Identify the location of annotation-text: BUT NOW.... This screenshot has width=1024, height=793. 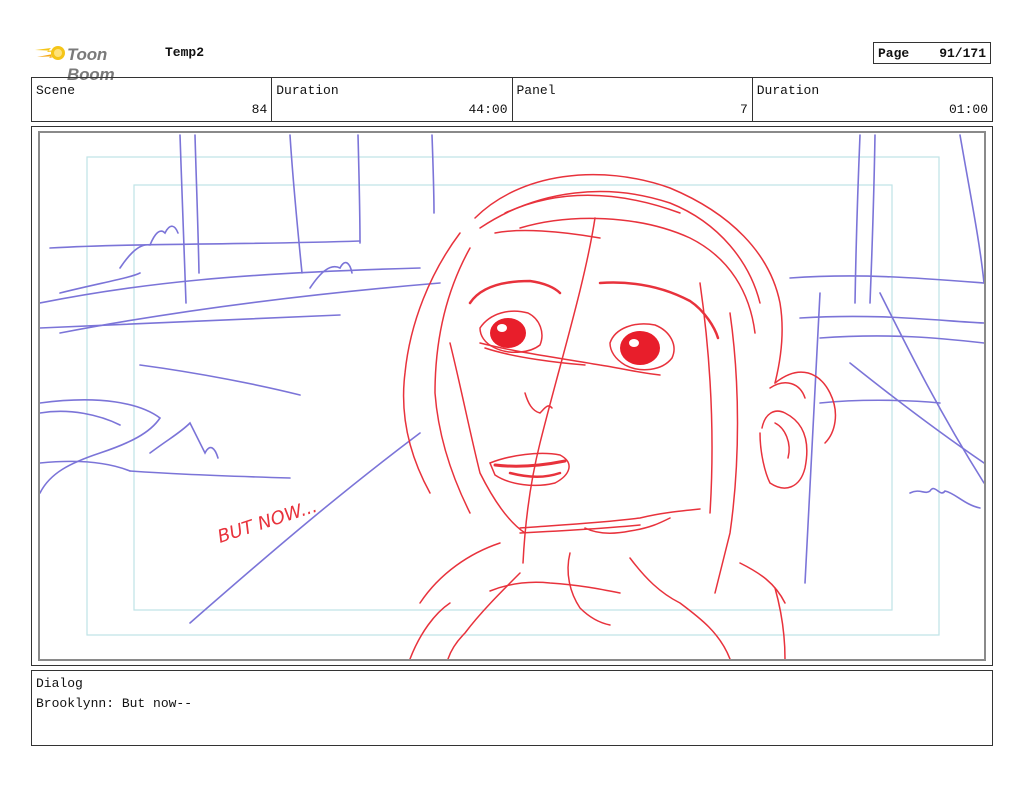
(267, 522).